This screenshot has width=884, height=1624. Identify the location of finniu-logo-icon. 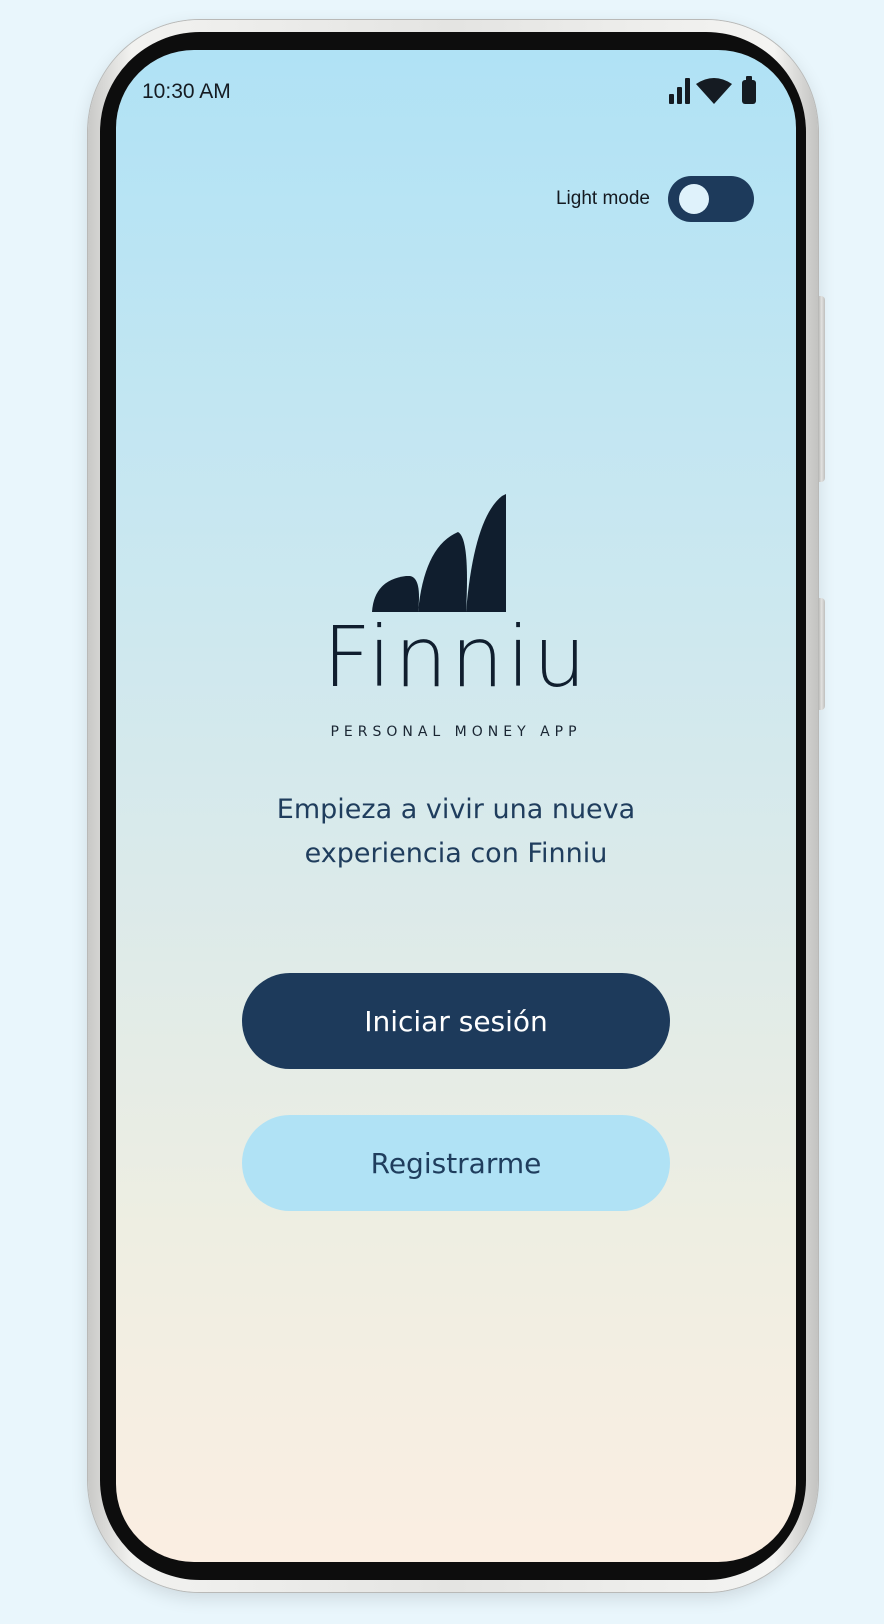
(439, 553).